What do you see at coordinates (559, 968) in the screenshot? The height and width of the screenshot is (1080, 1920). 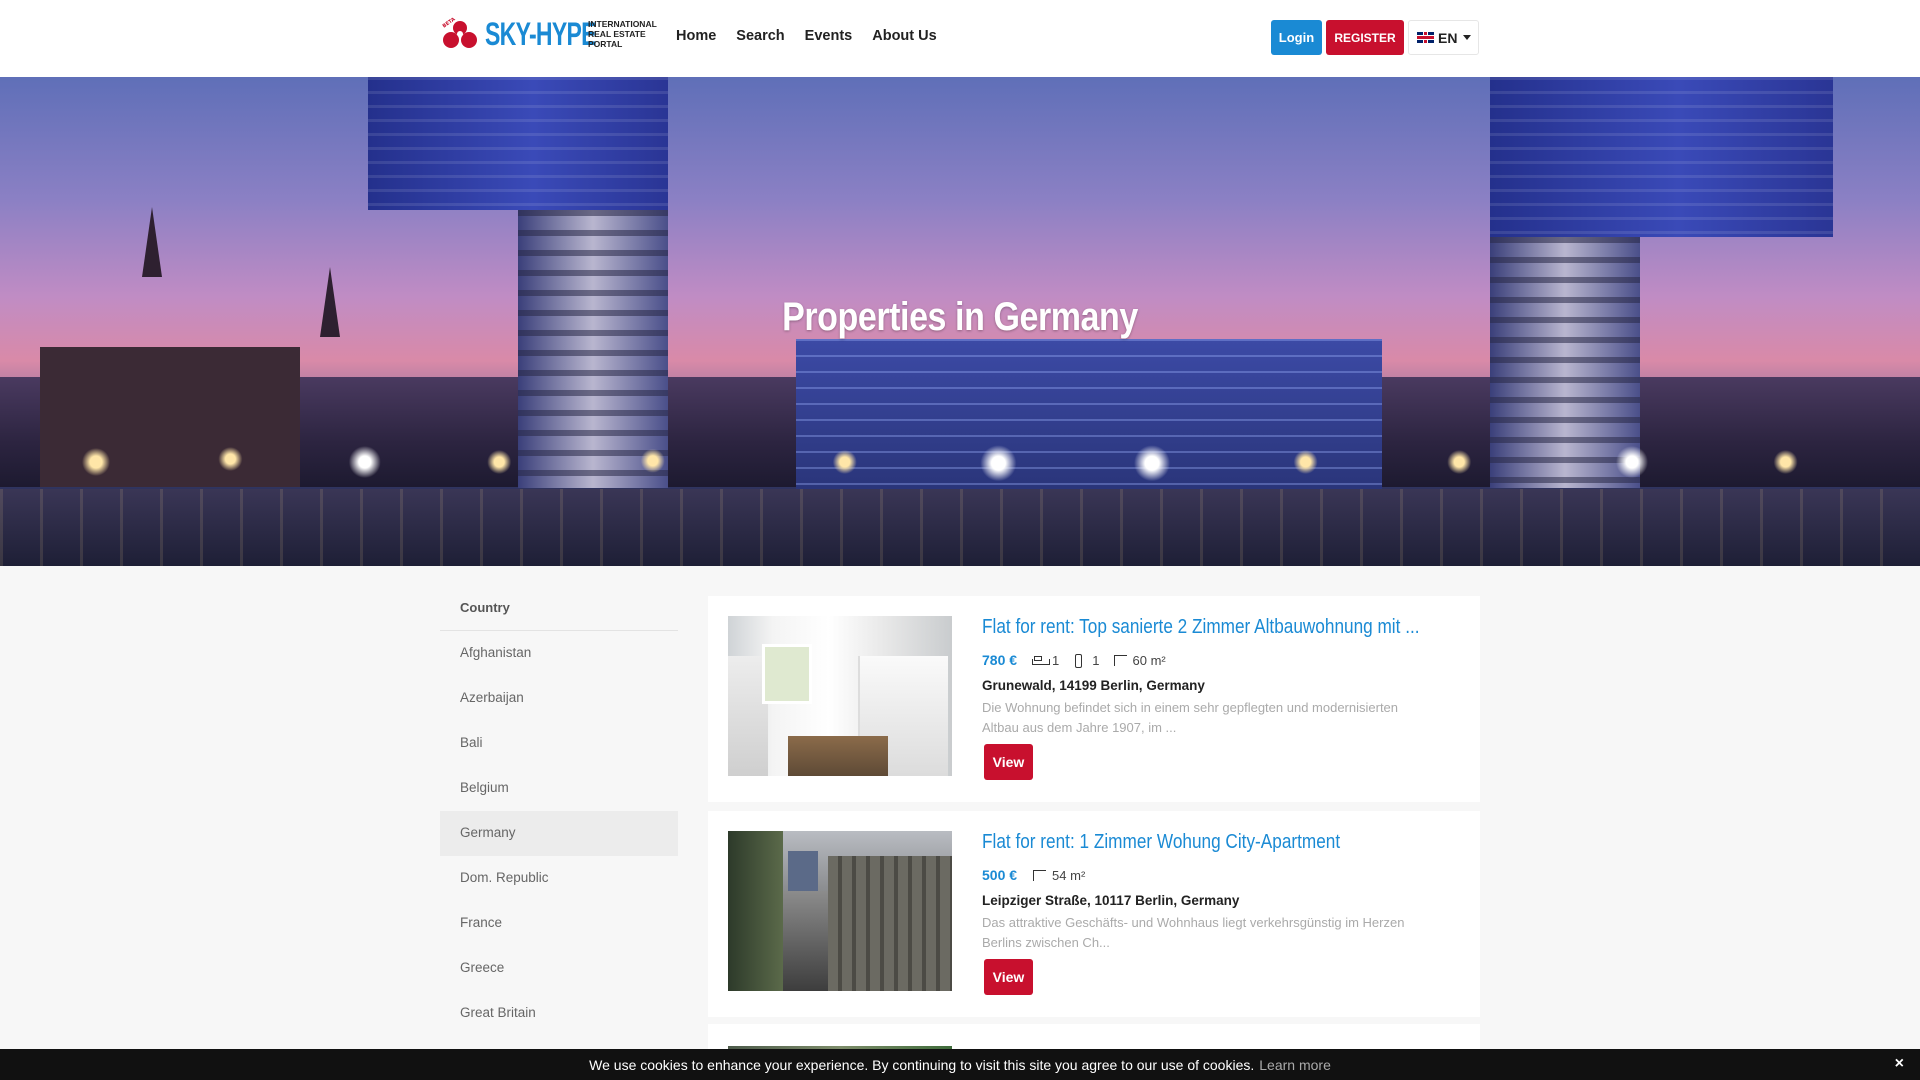 I see `country-item-greece: Greece` at bounding box center [559, 968].